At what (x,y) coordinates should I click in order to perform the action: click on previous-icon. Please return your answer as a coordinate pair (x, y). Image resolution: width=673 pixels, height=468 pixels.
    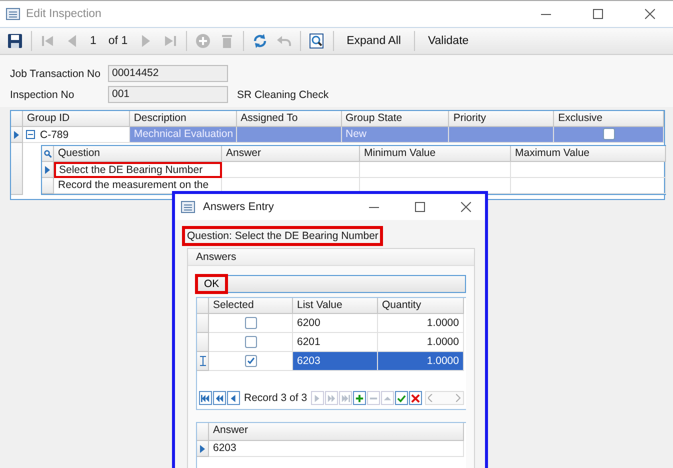
    Looking at the image, I should click on (233, 398).